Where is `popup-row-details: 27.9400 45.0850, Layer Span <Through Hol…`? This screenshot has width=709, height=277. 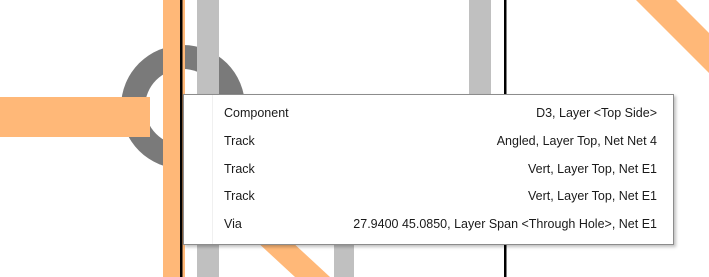 popup-row-details: 27.9400 45.0850, Layer Span <Through Hol… is located at coordinates (505, 224).